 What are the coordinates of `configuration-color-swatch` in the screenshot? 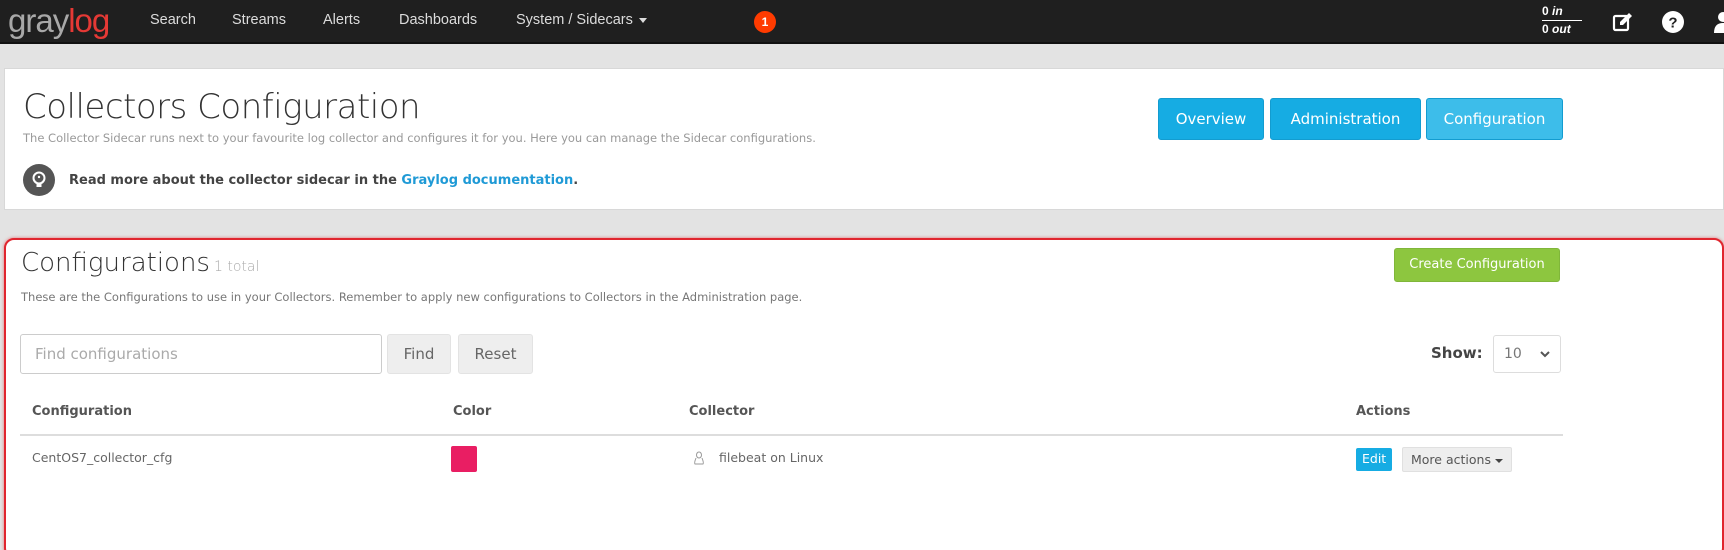 It's located at (464, 459).